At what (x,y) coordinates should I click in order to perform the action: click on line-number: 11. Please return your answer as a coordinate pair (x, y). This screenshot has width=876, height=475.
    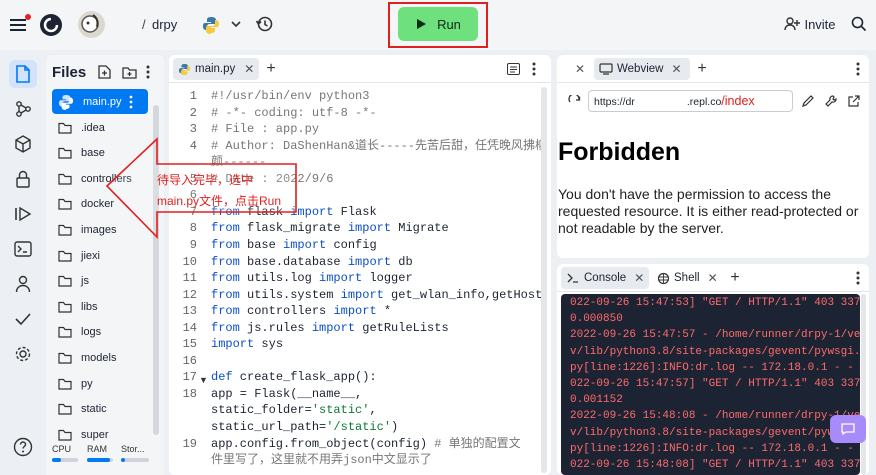
    Looking at the image, I should click on (189, 278).